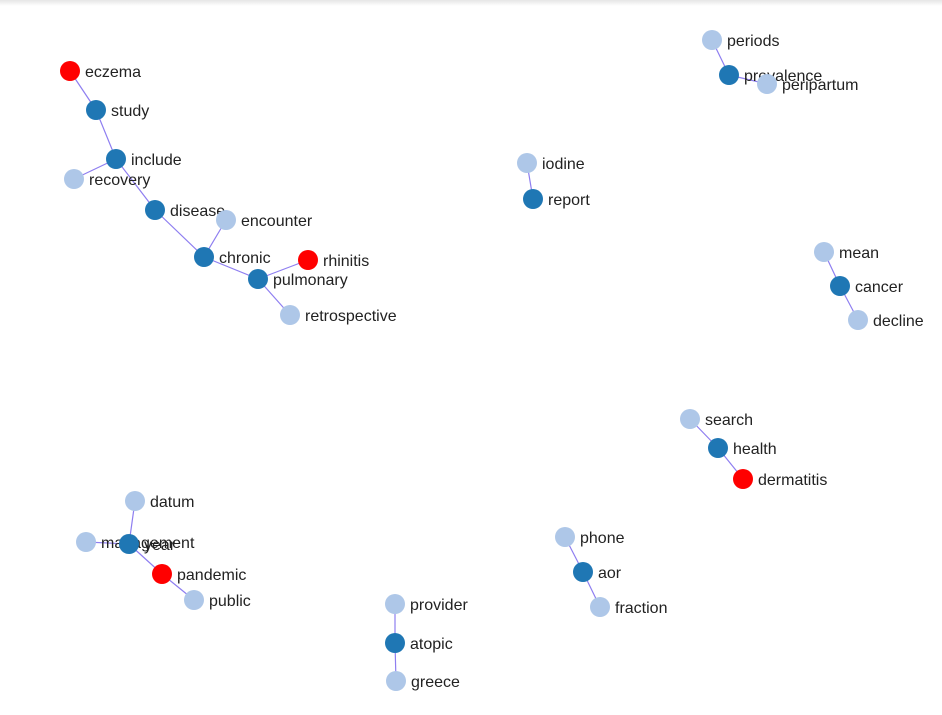  What do you see at coordinates (858, 320) in the screenshot?
I see `node-circle-decline` at bounding box center [858, 320].